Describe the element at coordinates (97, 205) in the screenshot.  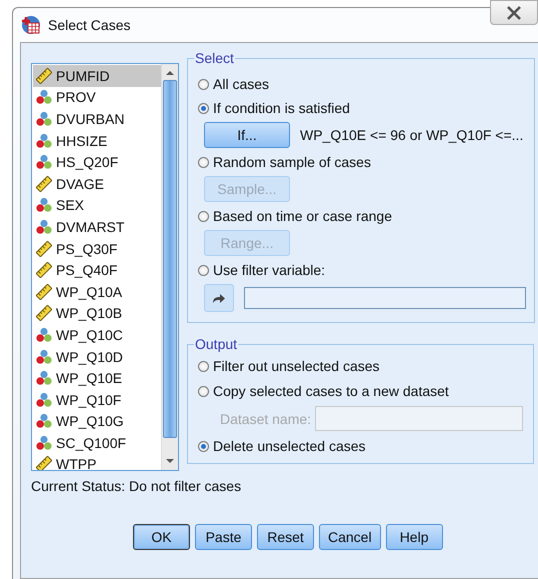
I see `variable-item: SEX` at that location.